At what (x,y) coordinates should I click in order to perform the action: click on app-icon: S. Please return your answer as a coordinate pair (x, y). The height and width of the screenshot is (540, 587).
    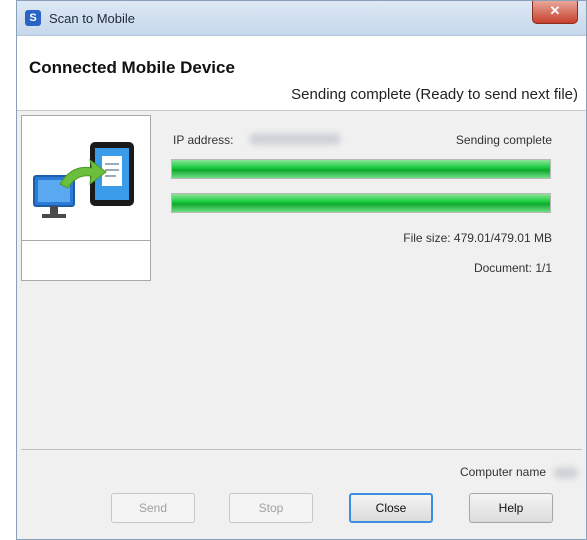
    Looking at the image, I should click on (33, 18).